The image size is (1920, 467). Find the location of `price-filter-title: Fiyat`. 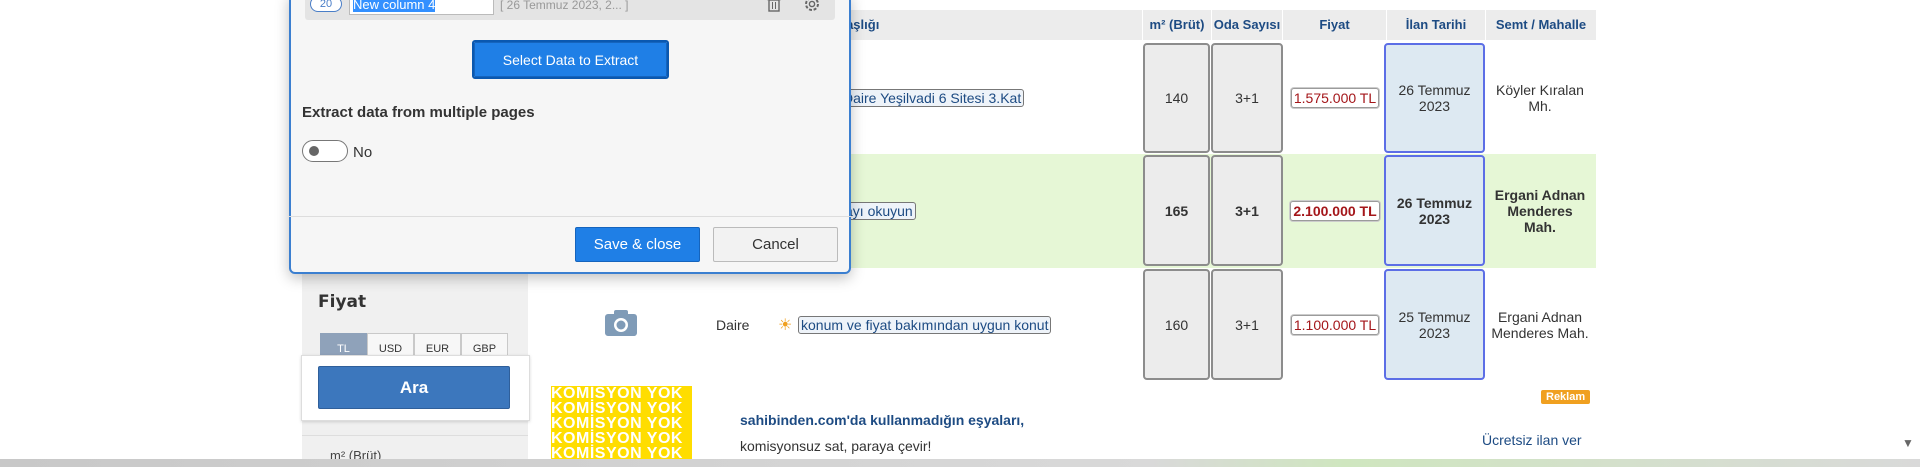

price-filter-title: Fiyat is located at coordinates (342, 302).